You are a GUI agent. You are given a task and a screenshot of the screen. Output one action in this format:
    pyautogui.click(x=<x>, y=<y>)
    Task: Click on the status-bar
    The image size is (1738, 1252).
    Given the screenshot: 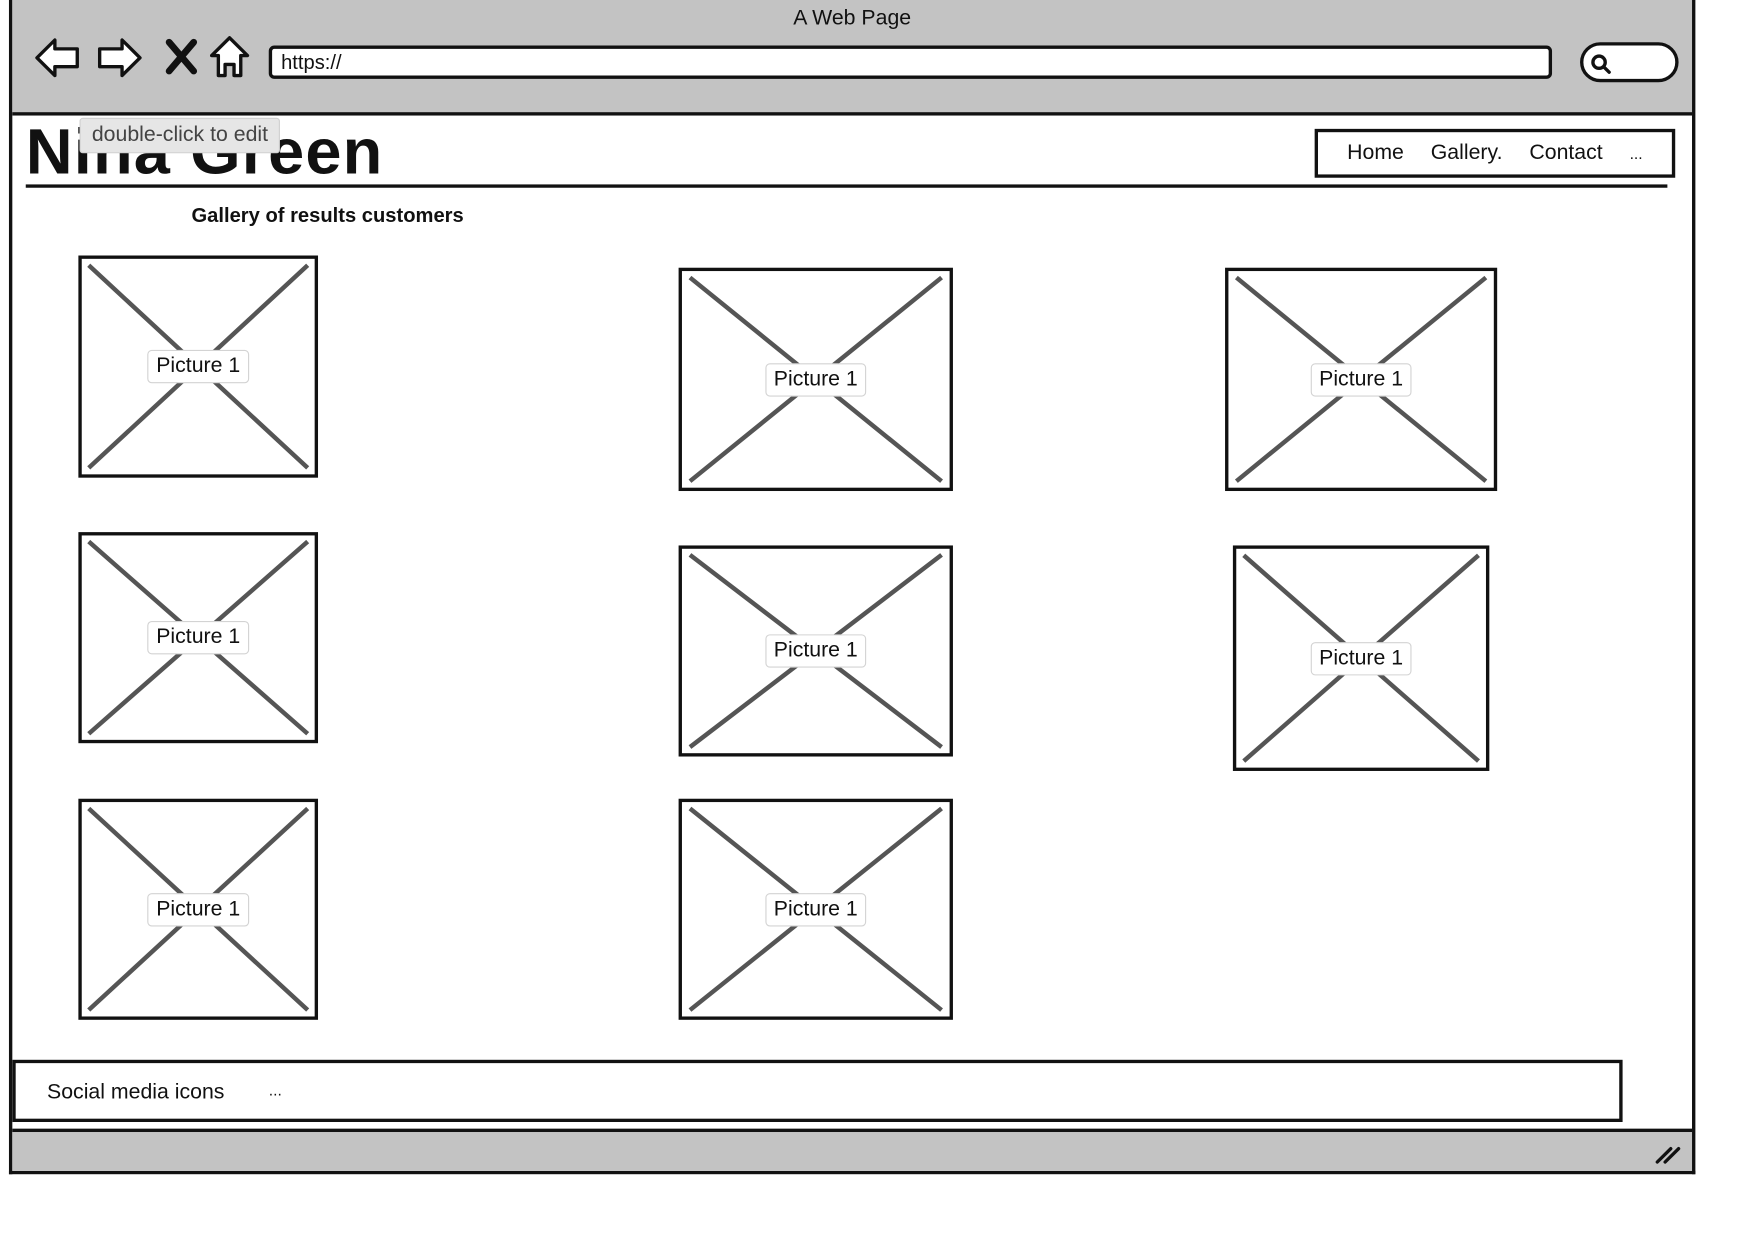 What is the action you would take?
    pyautogui.click(x=852, y=1149)
    